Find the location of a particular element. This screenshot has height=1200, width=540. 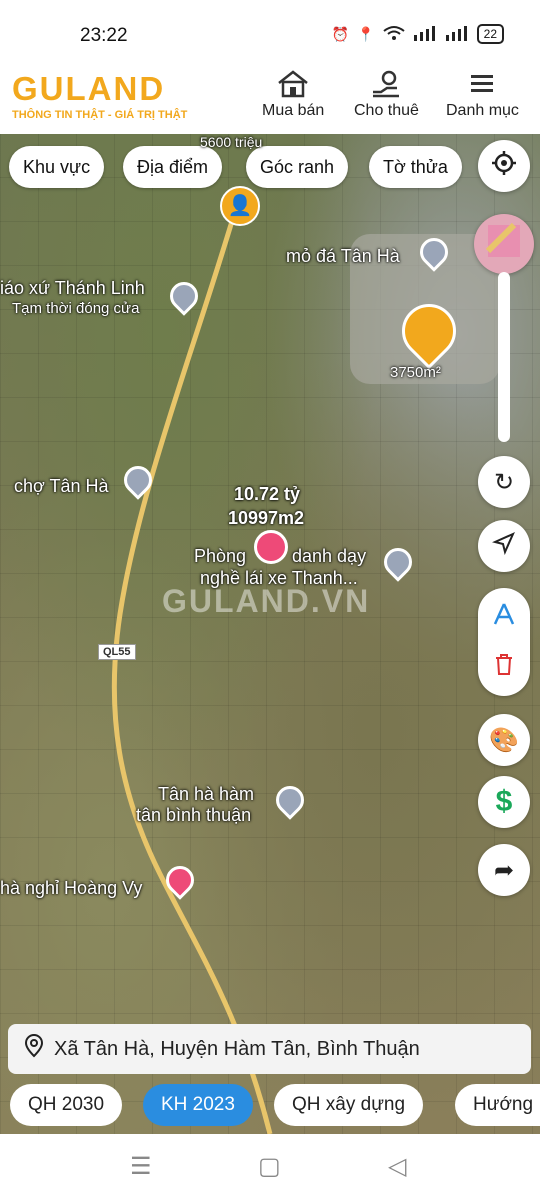

location-icon: 📍 is located at coordinates (366, 33).